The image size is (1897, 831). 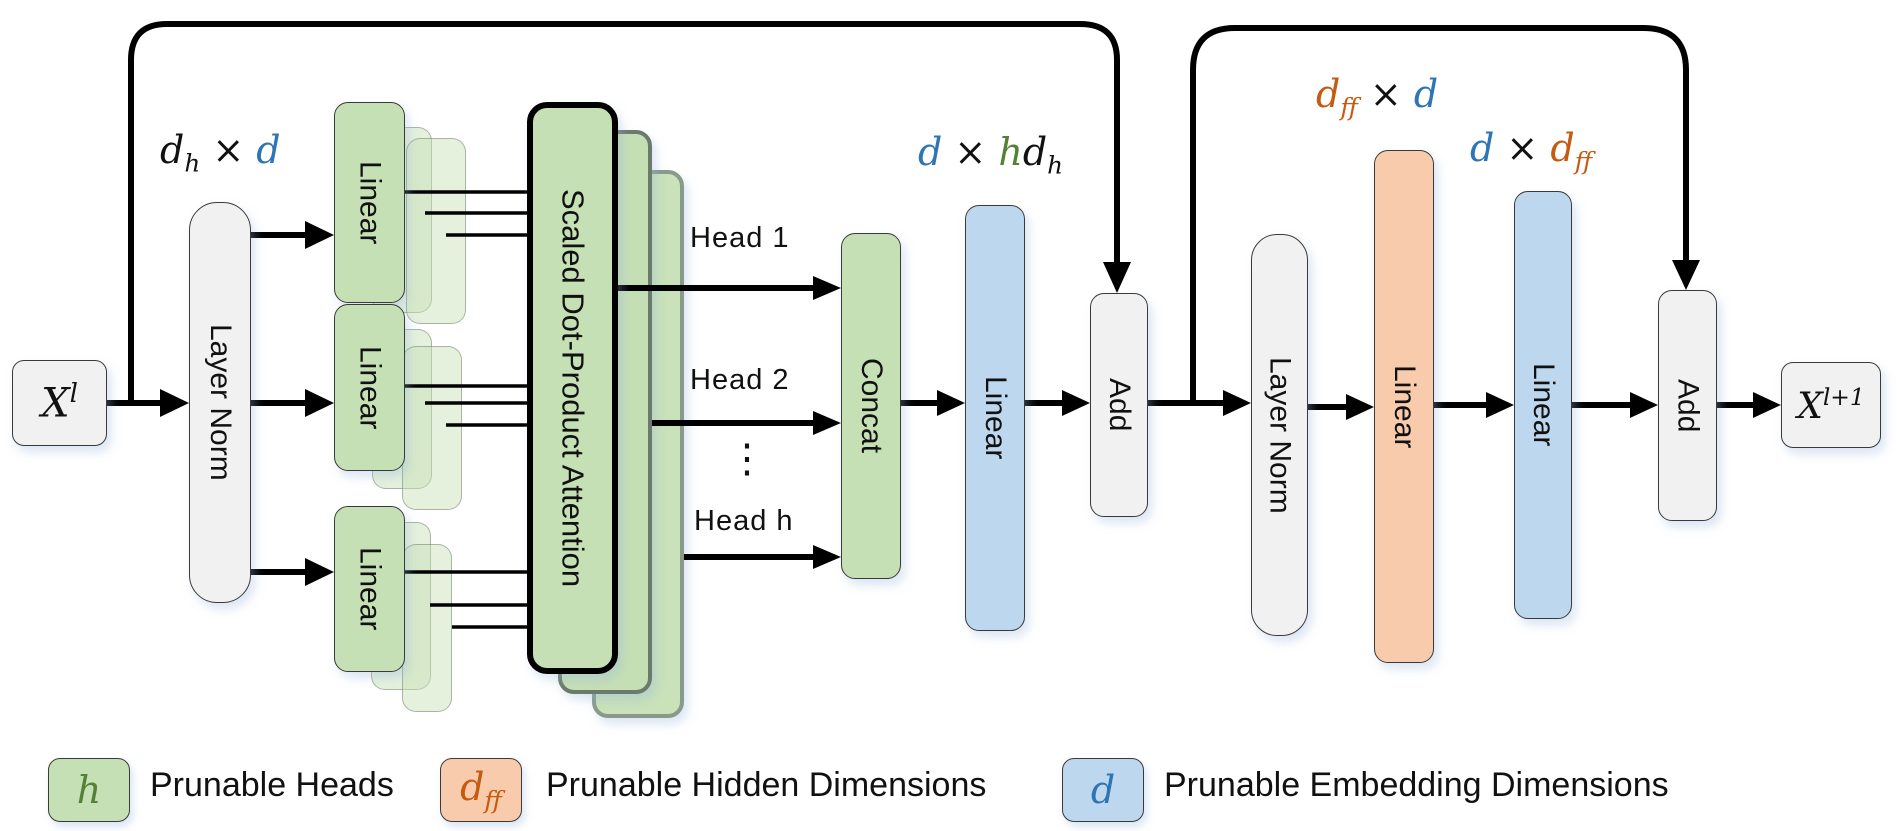 I want to click on ffn-linear-2: Linear, so click(x=1543, y=405).